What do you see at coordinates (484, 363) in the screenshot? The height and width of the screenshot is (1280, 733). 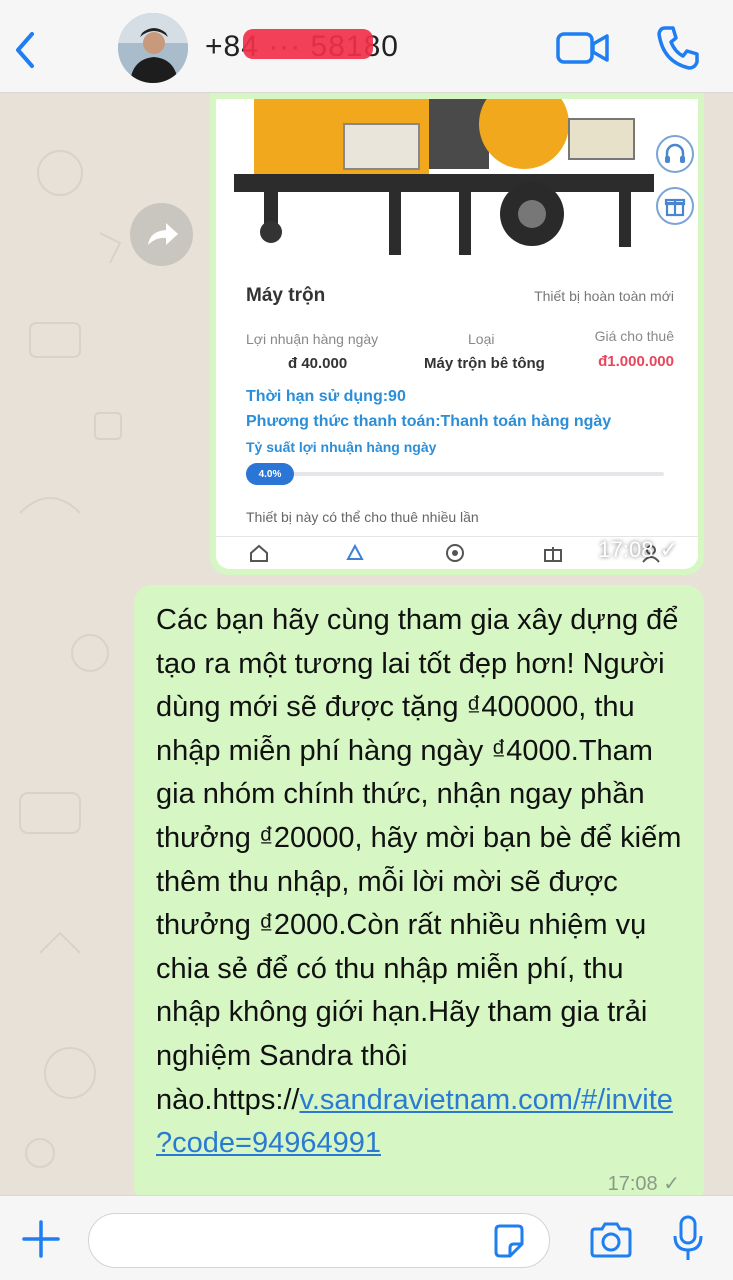 I see `type-value: Máy trộn bê tông` at bounding box center [484, 363].